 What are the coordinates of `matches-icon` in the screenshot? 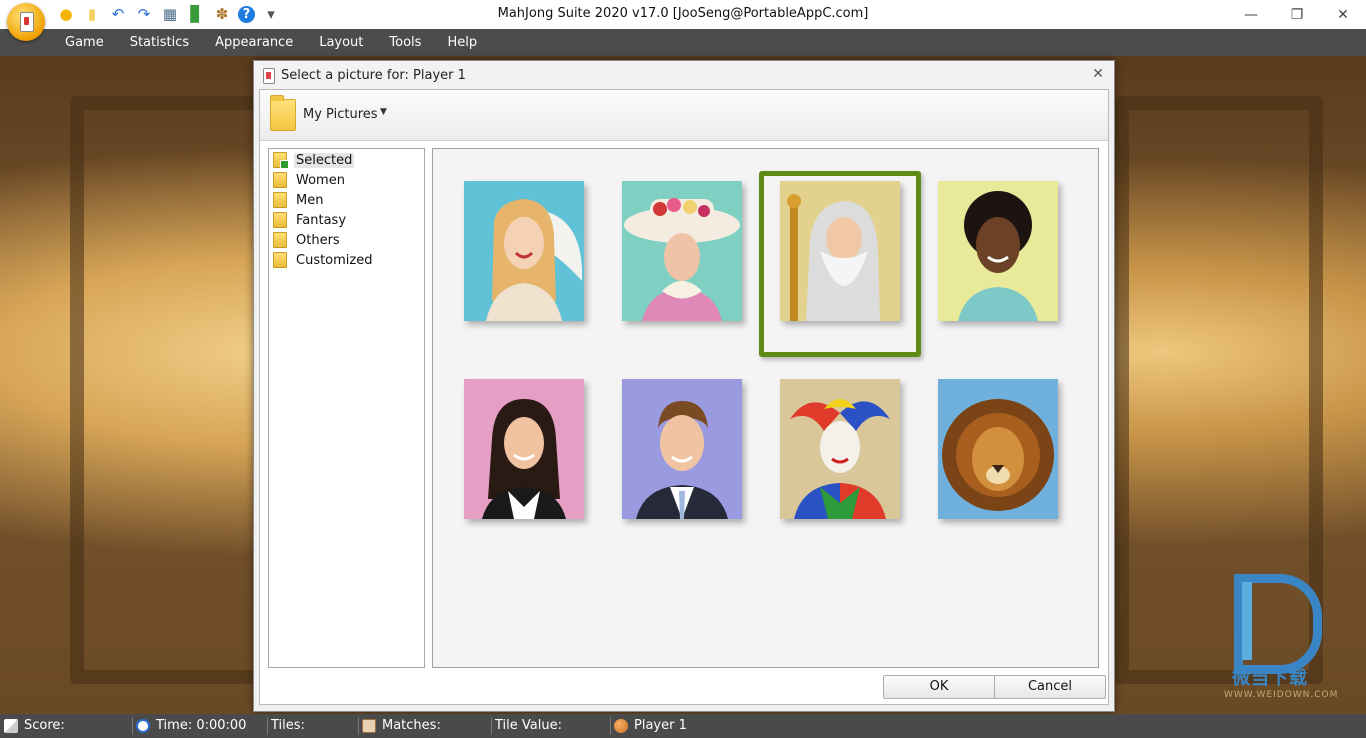 It's located at (369, 726).